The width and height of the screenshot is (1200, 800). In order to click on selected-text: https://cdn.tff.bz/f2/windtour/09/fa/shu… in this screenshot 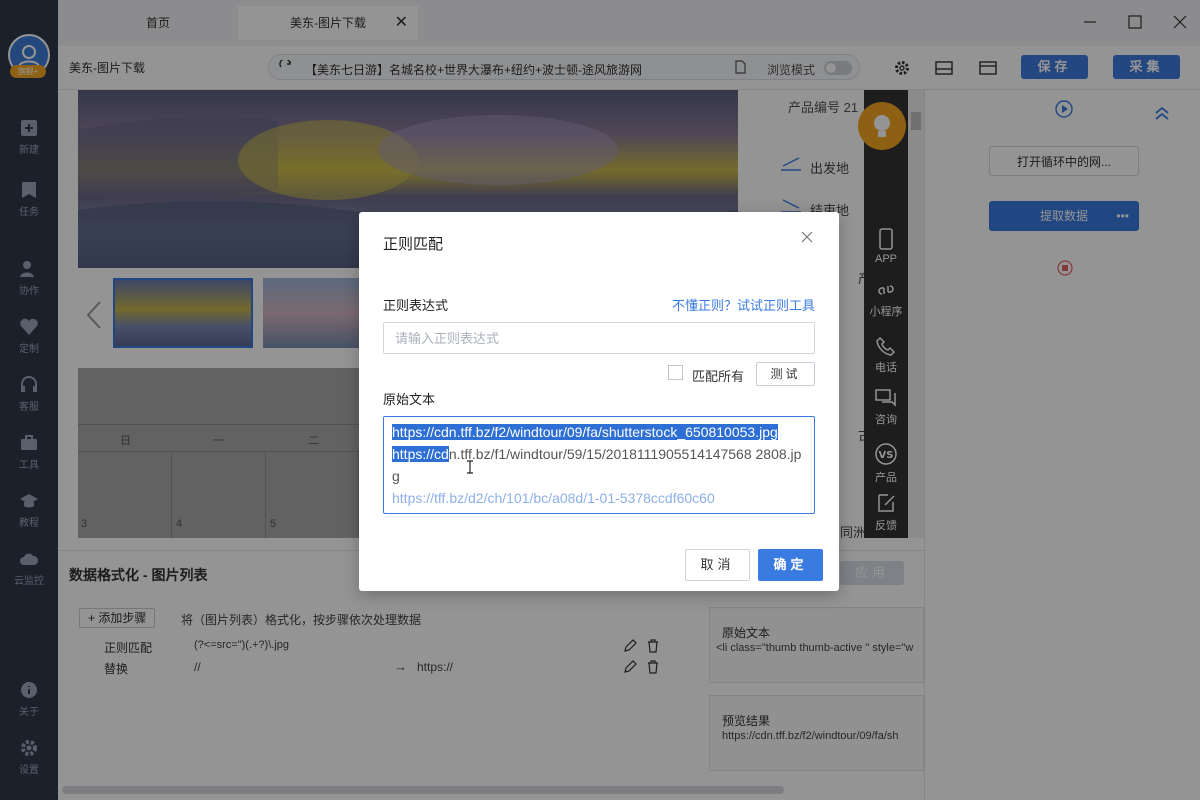, I will do `click(585, 432)`.